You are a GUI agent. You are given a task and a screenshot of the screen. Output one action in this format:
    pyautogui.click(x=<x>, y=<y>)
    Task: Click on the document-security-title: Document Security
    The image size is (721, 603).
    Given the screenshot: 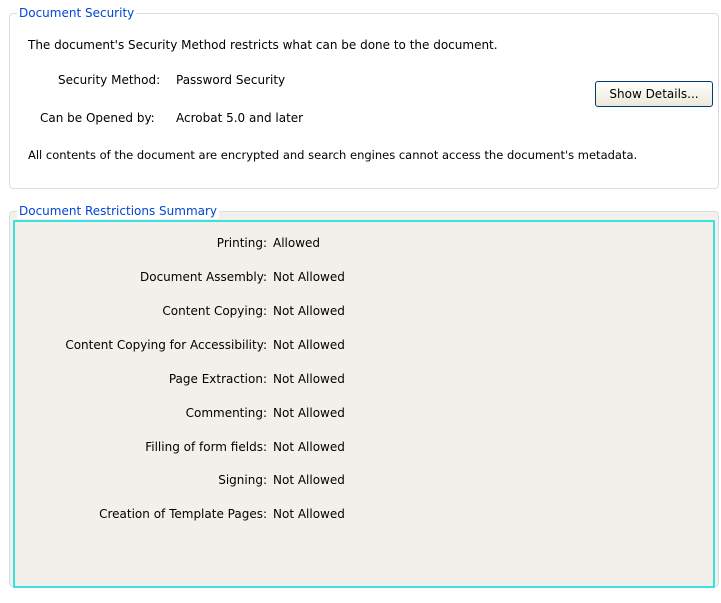 What is the action you would take?
    pyautogui.click(x=77, y=13)
    